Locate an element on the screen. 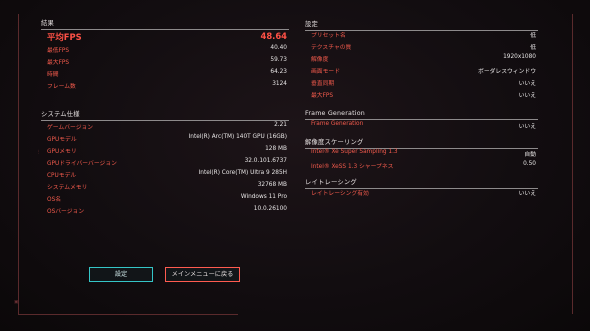 Image resolution: width=590 pixels, height=331 pixels. settings-row: 解像度 1920x1080 is located at coordinates (421, 58).